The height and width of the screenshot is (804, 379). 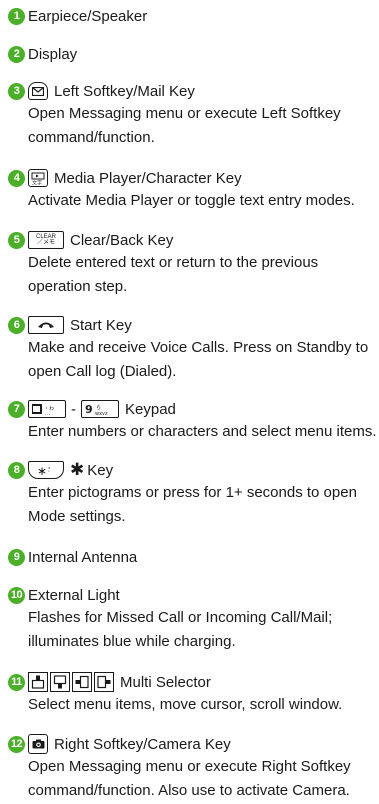 I want to click on item-title: Earpiece/Speaker, so click(x=88, y=16).